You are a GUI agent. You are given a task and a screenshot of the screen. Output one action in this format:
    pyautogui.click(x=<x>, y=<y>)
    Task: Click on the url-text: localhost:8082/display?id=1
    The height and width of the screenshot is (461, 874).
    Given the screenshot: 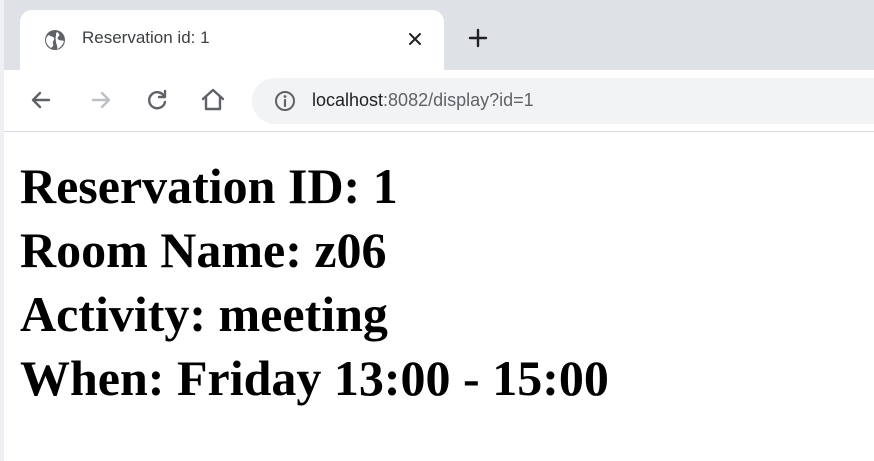 What is the action you would take?
    pyautogui.click(x=423, y=100)
    